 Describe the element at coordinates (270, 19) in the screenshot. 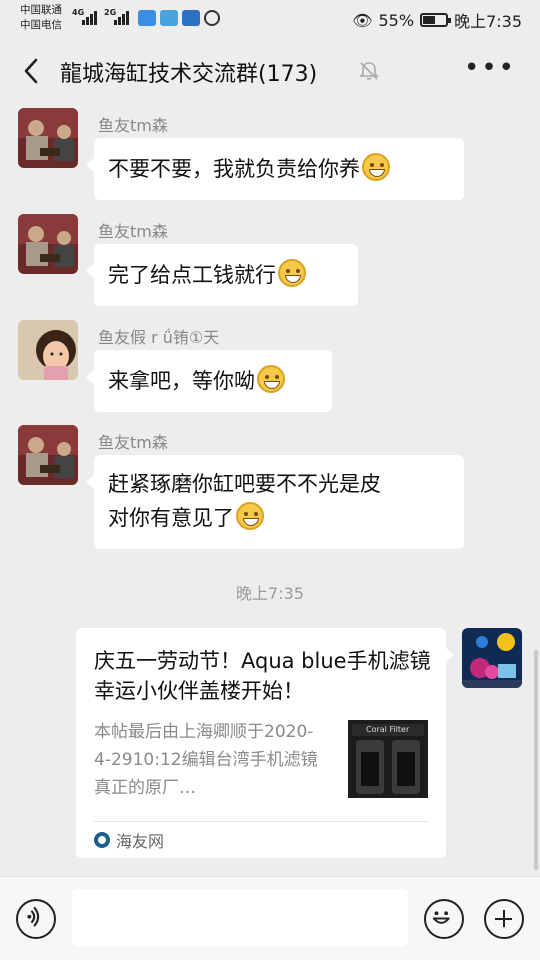

I see `status-bar: 中国联通 中国电信 4G 2G 👁 55% 晚上7:35` at that location.